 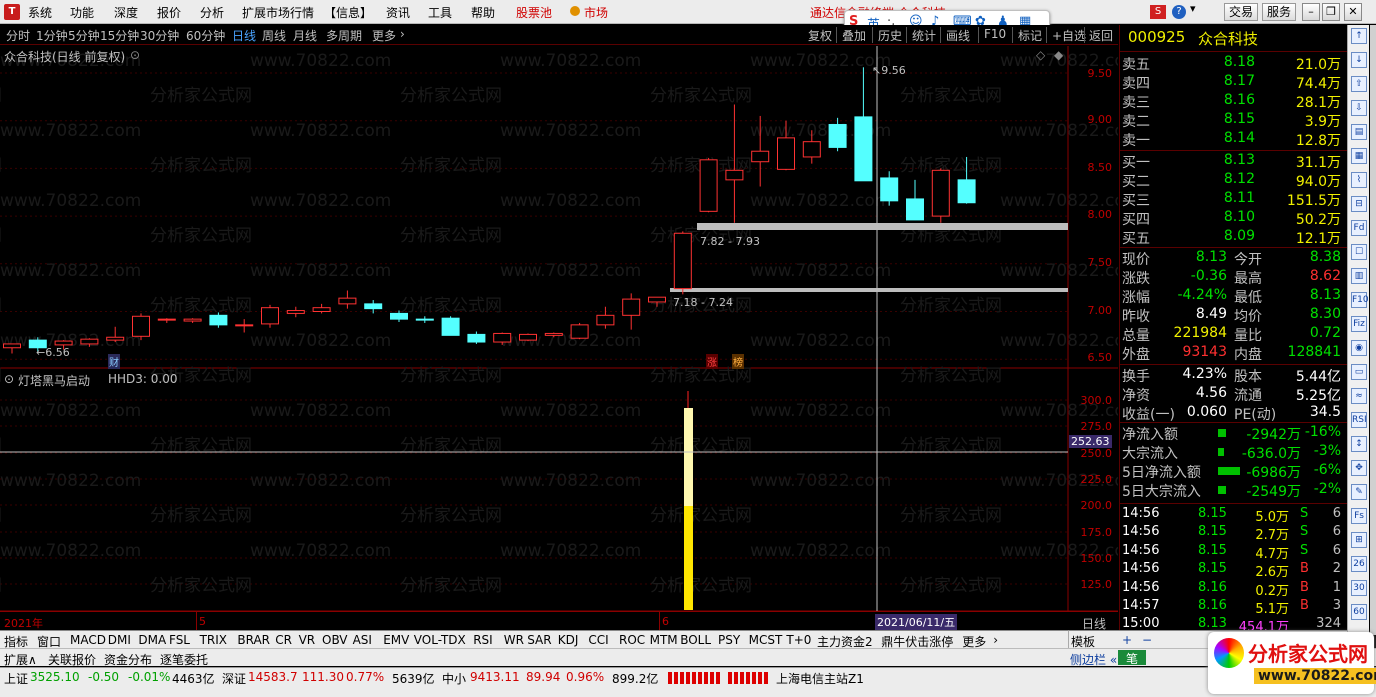 What do you see at coordinates (1359, 540) in the screenshot?
I see `plus-box-icon: ⊞` at bounding box center [1359, 540].